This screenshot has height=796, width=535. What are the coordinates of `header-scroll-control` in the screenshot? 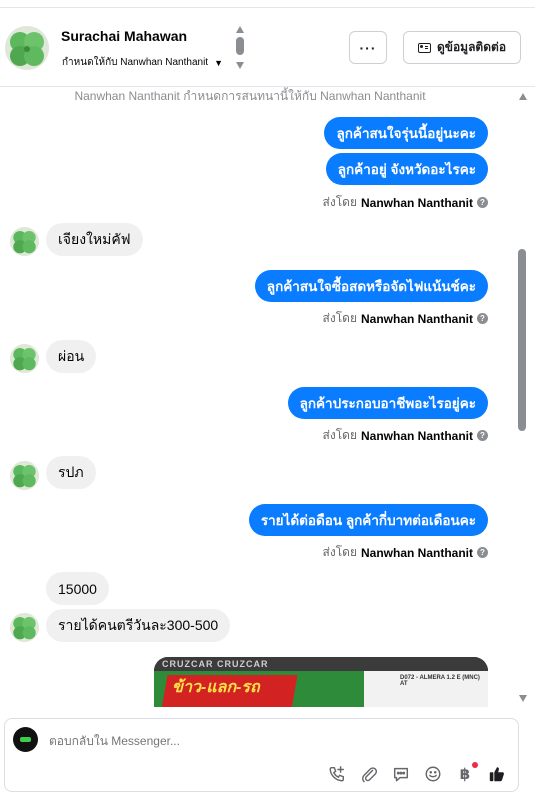 It's located at (240, 48).